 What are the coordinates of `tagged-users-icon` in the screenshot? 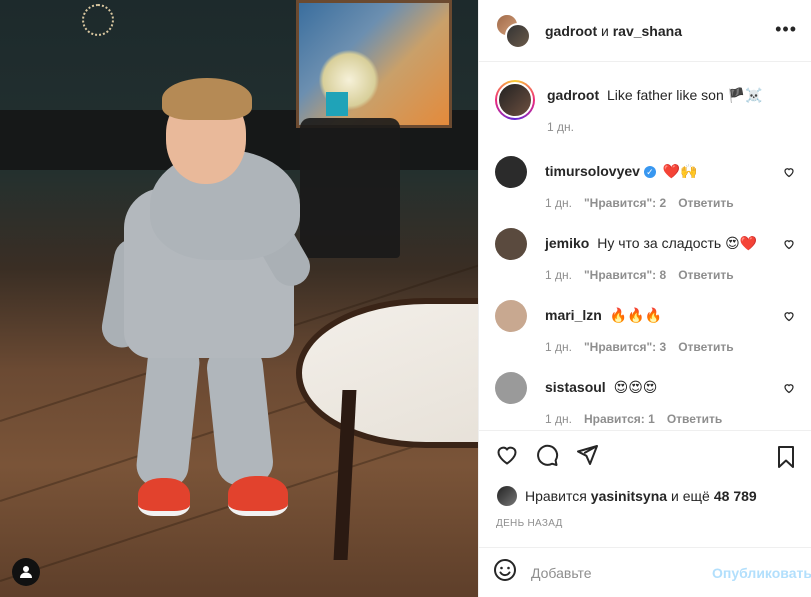 It's located at (26, 572).